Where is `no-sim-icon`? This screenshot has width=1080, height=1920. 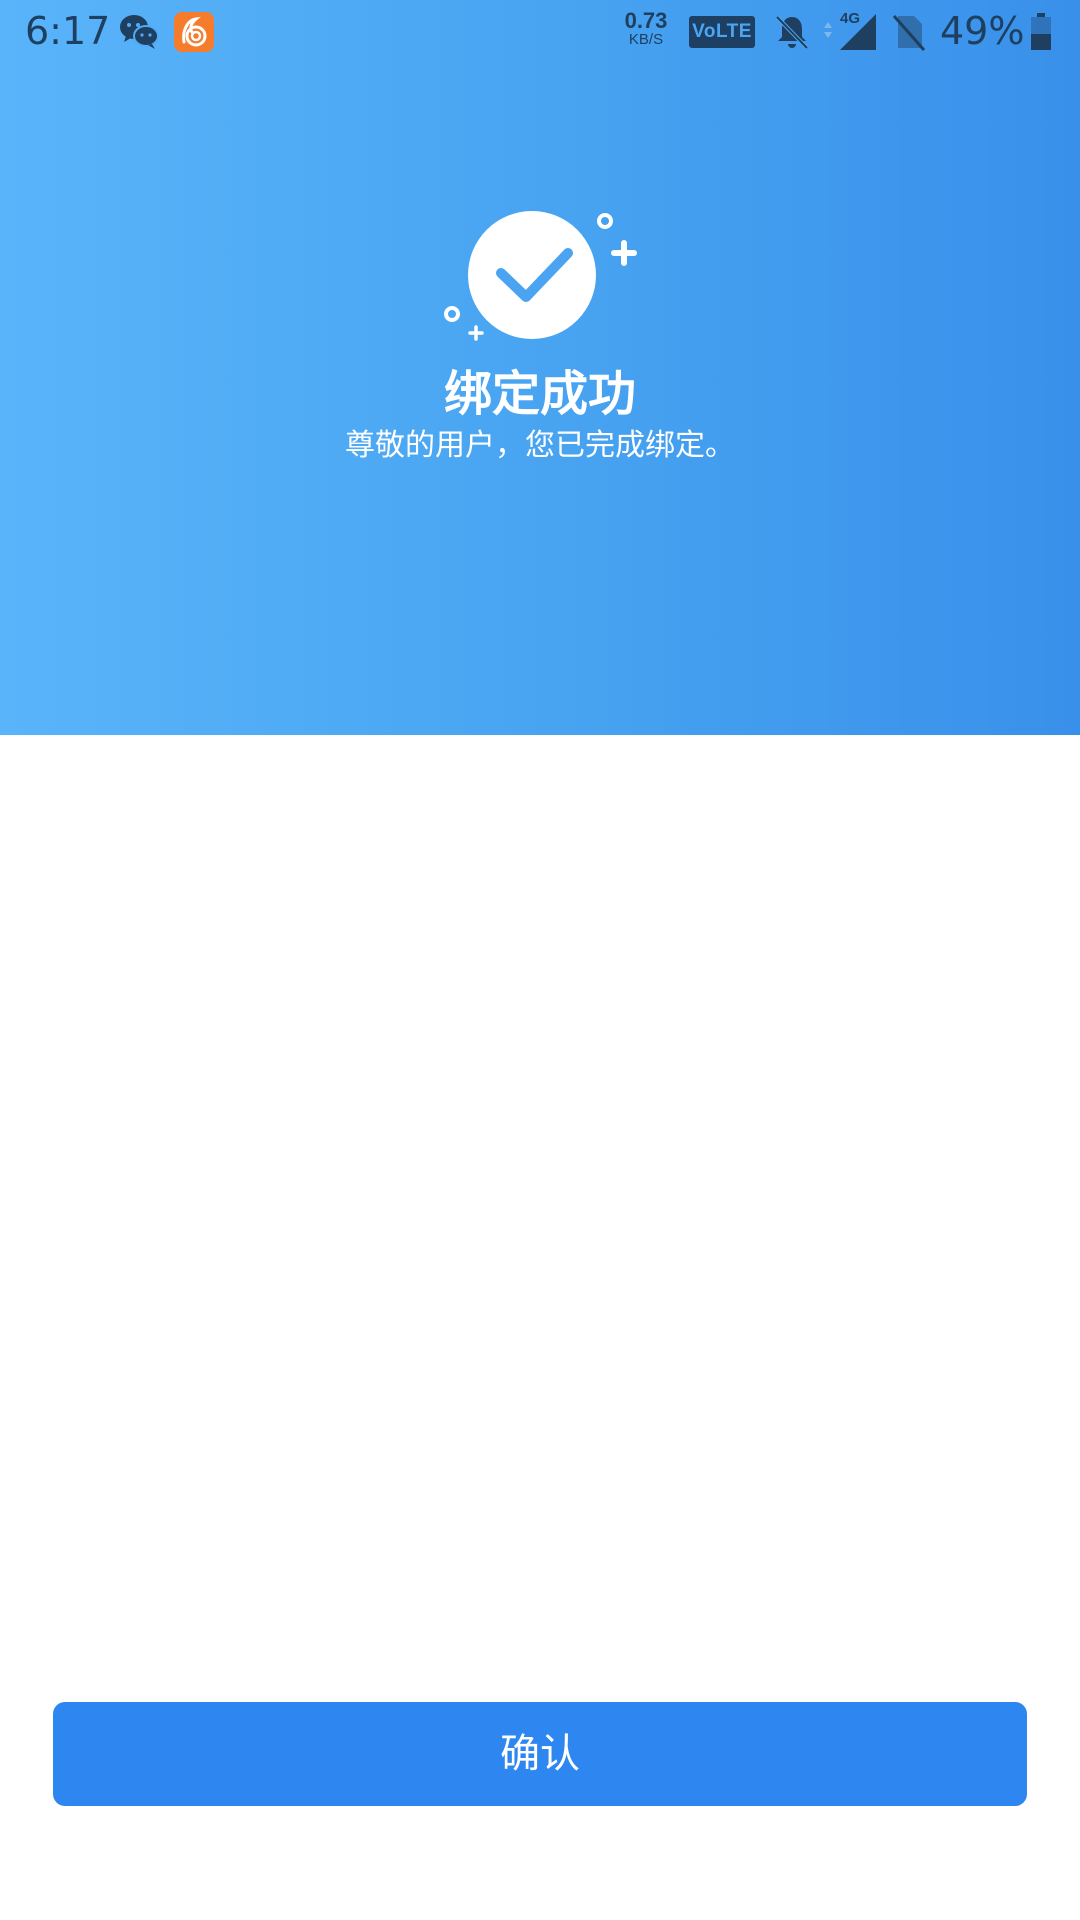
no-sim-icon is located at coordinates (909, 33).